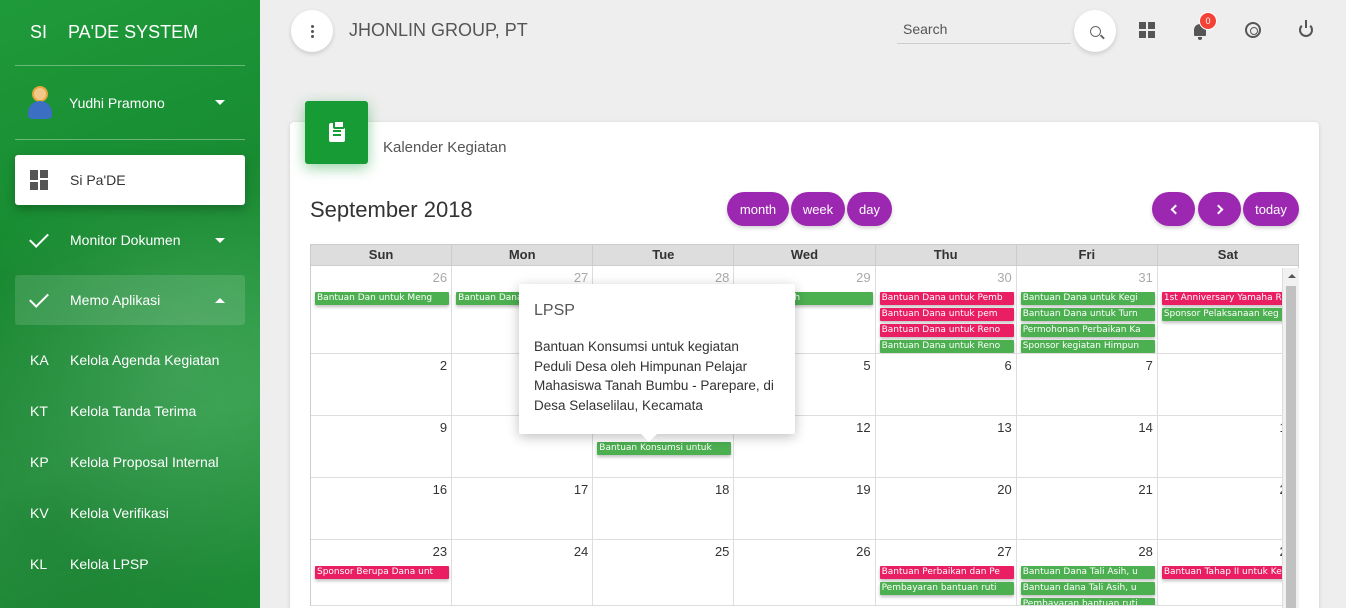 Image resolution: width=1346 pixels, height=608 pixels. Describe the element at coordinates (869, 209) in the screenshot. I see `view-day-button: day` at that location.